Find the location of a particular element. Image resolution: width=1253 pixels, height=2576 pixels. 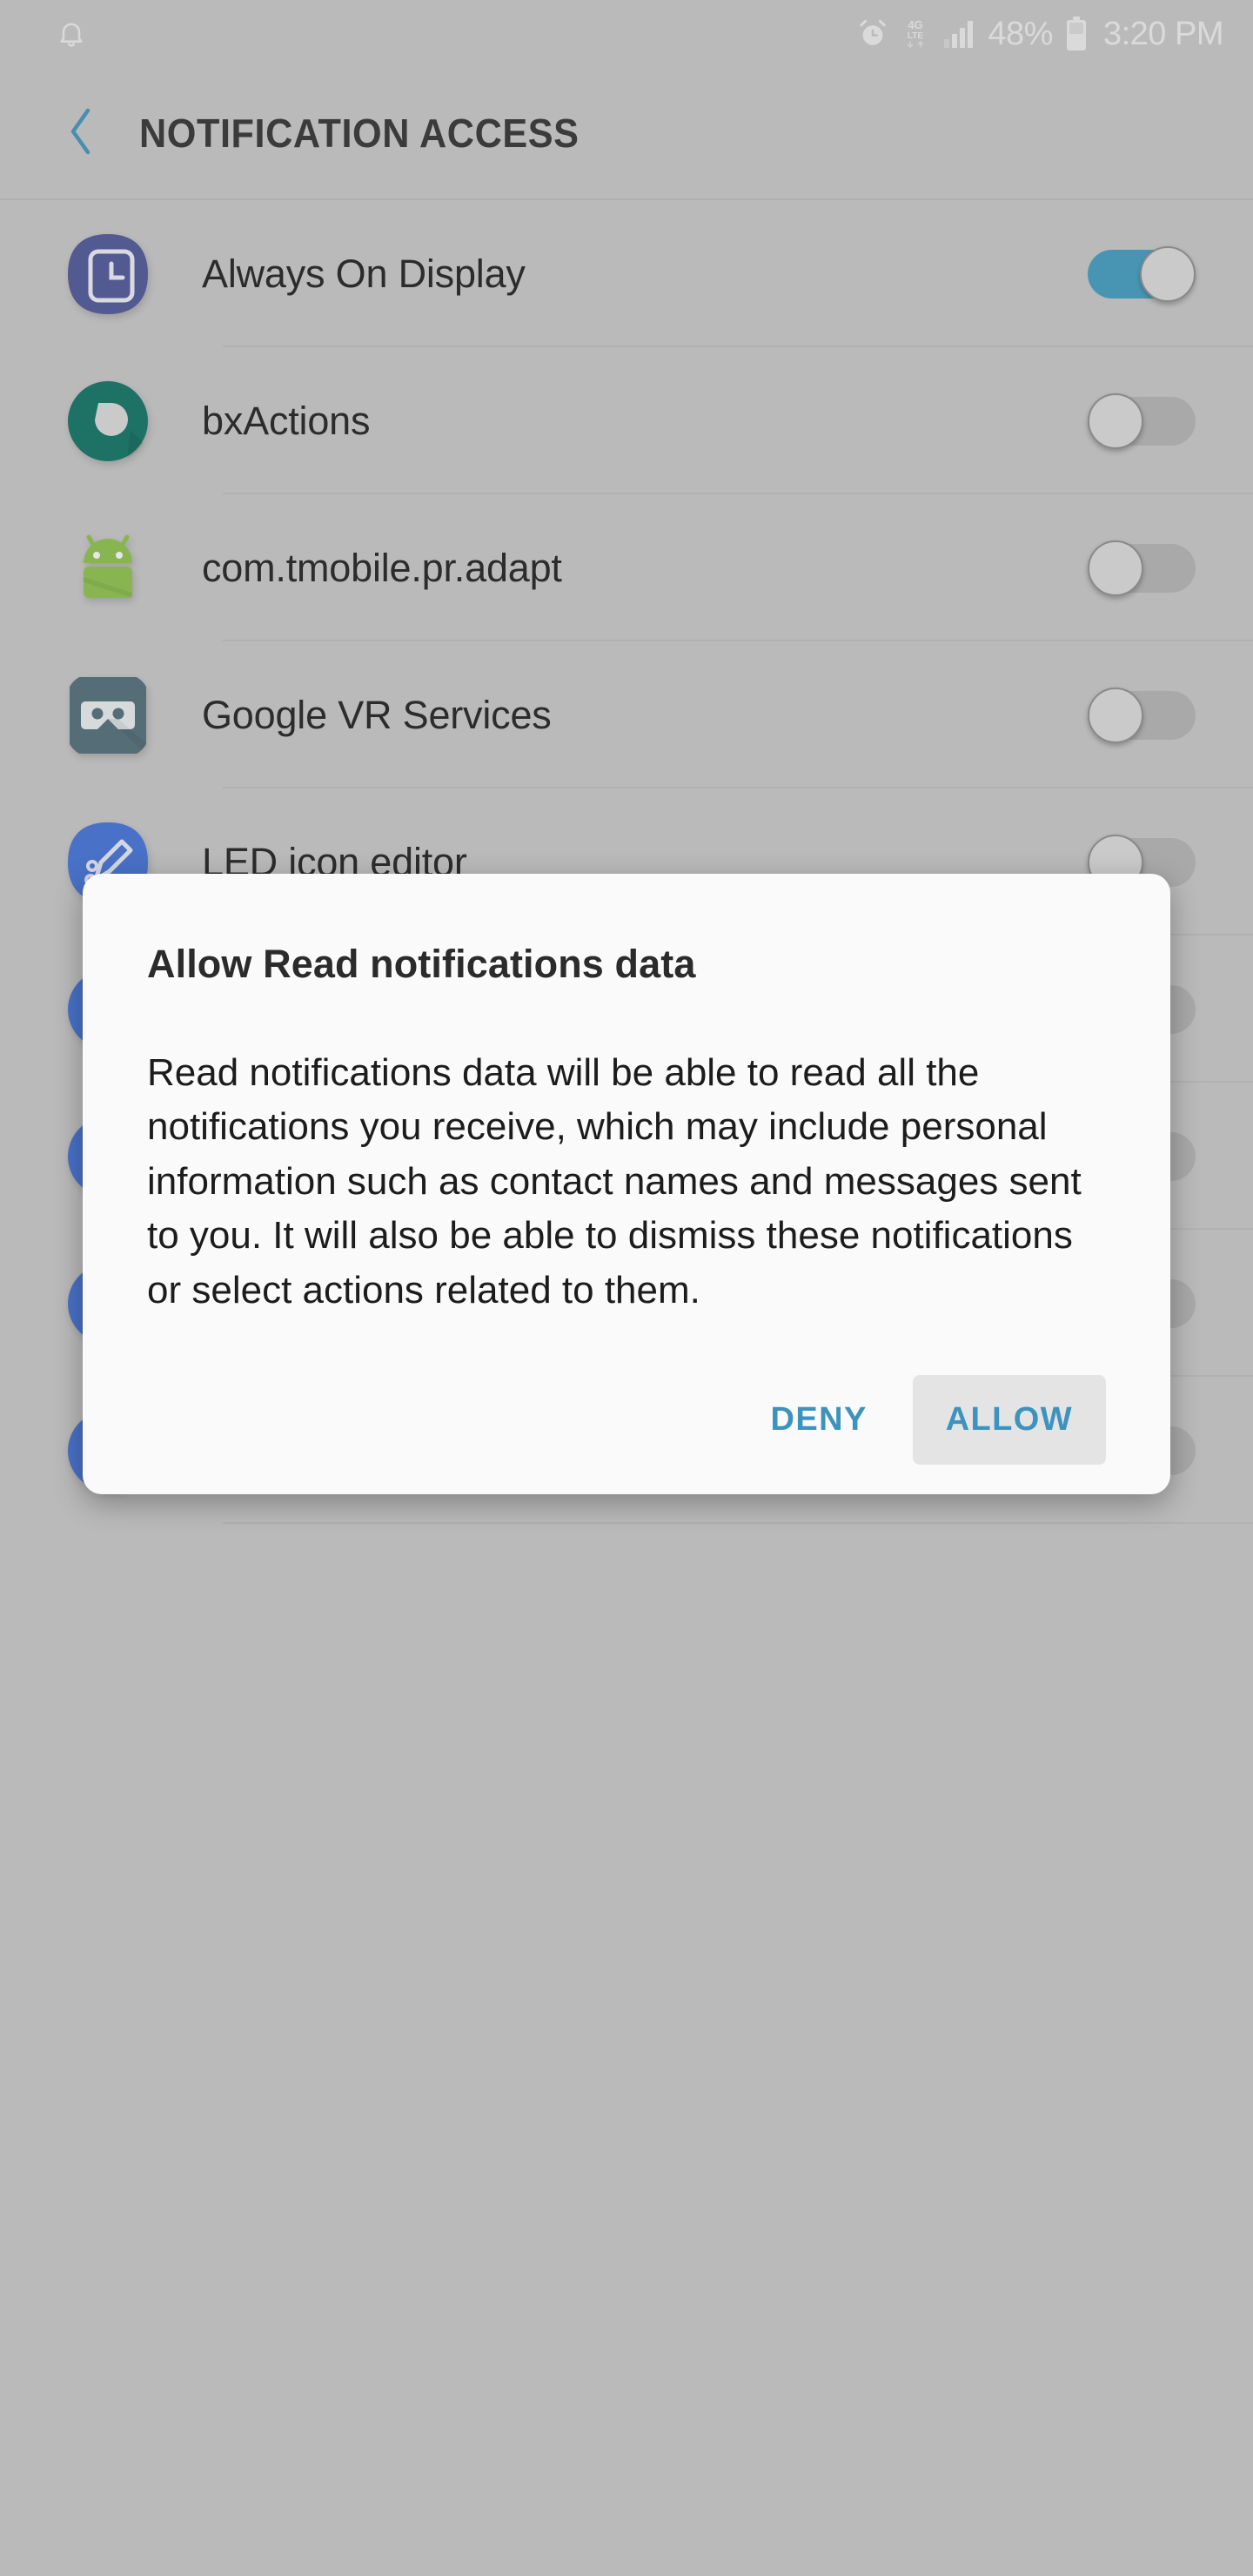

row-divider is located at coordinates (738, 1523).